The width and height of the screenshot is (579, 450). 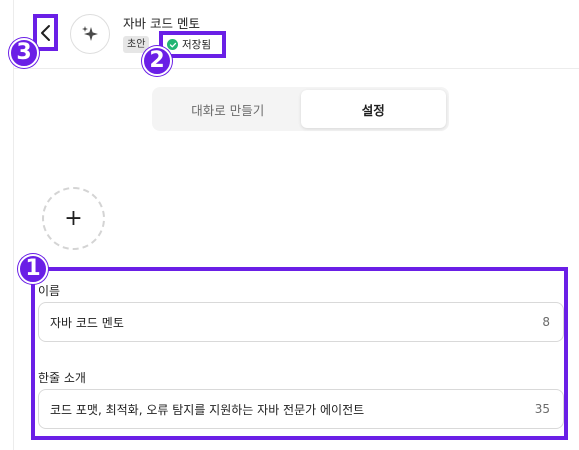 What do you see at coordinates (33, 269) in the screenshot?
I see `annotation-badge-1: 1` at bounding box center [33, 269].